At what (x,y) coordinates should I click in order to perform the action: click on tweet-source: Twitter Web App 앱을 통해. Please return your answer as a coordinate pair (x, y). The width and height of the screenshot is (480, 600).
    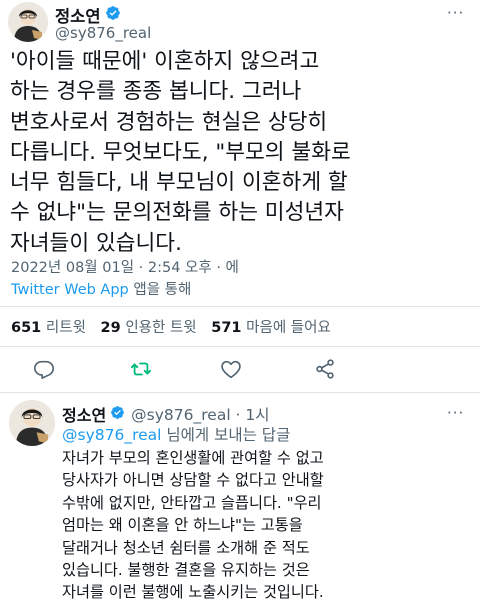
    Looking at the image, I should click on (101, 290).